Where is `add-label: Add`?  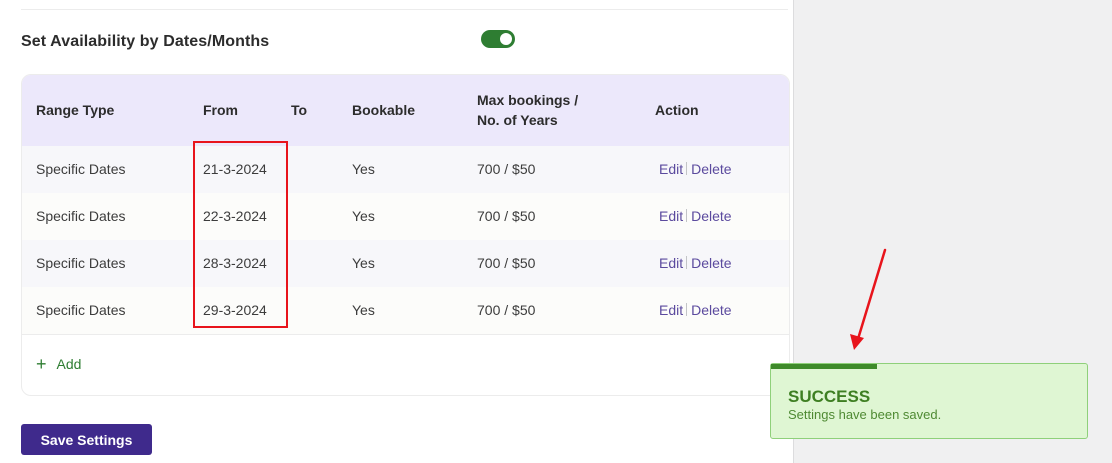
add-label: Add is located at coordinates (69, 364).